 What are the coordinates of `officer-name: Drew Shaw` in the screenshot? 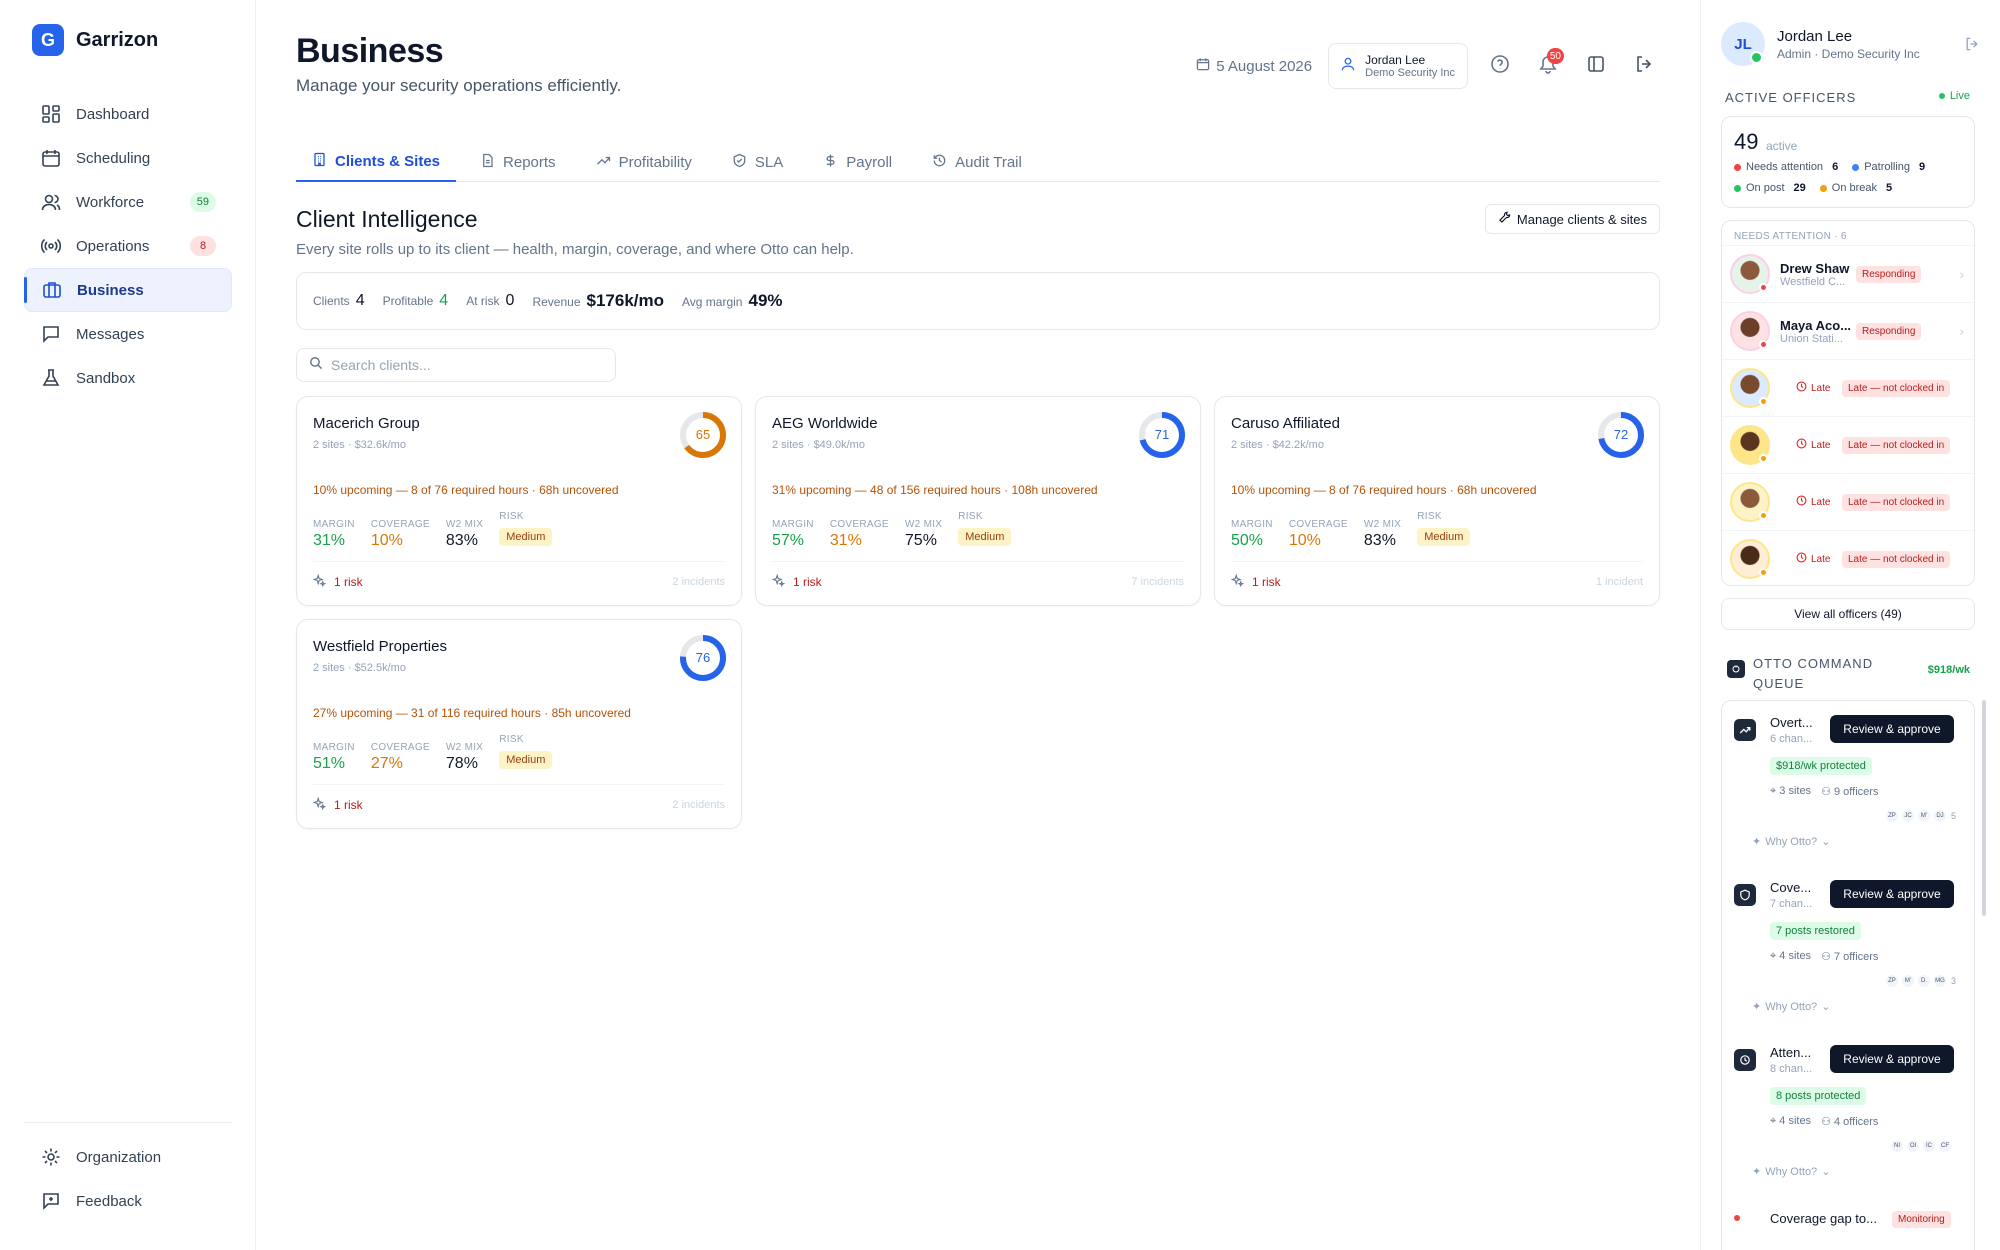 It's located at (1815, 268).